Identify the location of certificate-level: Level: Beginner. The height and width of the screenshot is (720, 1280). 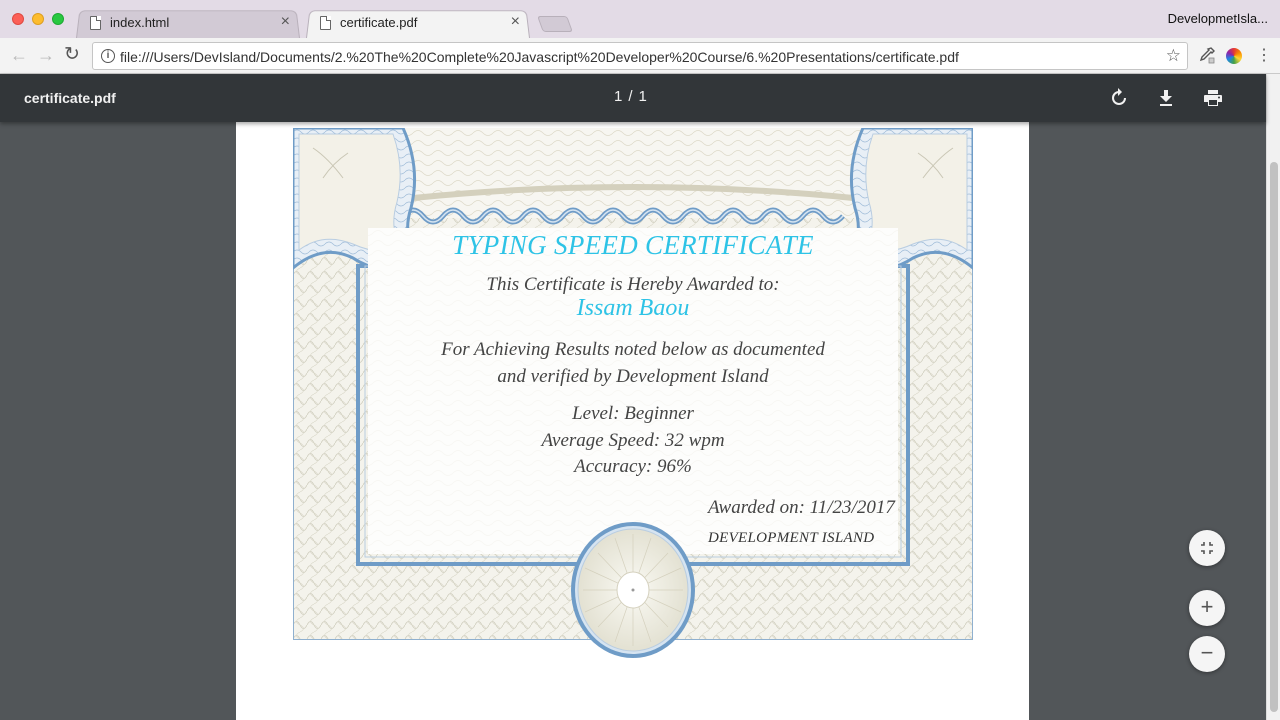
(633, 413).